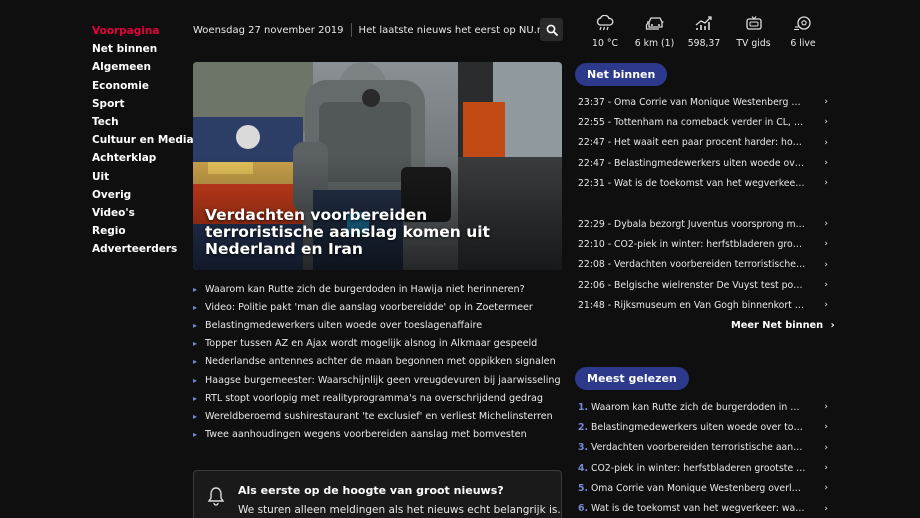 The width and height of the screenshot is (920, 518). What do you see at coordinates (139, 213) in the screenshot?
I see `nav-item-videos: Video's` at bounding box center [139, 213].